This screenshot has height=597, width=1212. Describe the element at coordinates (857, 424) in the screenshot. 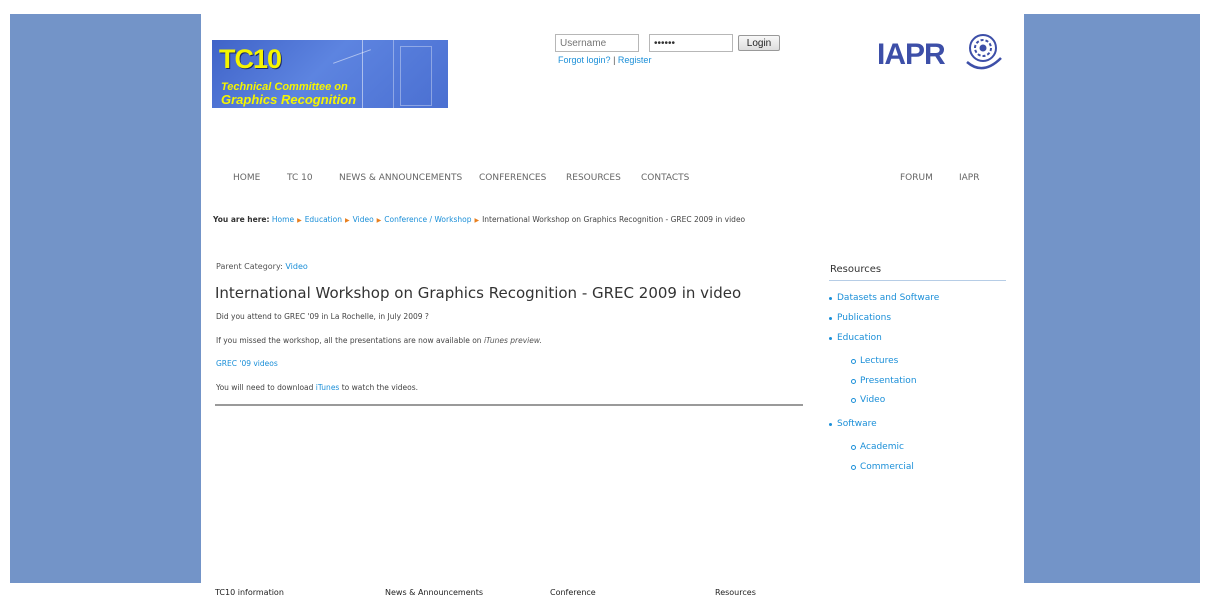

I see `sidebar-item-label: Software` at that location.